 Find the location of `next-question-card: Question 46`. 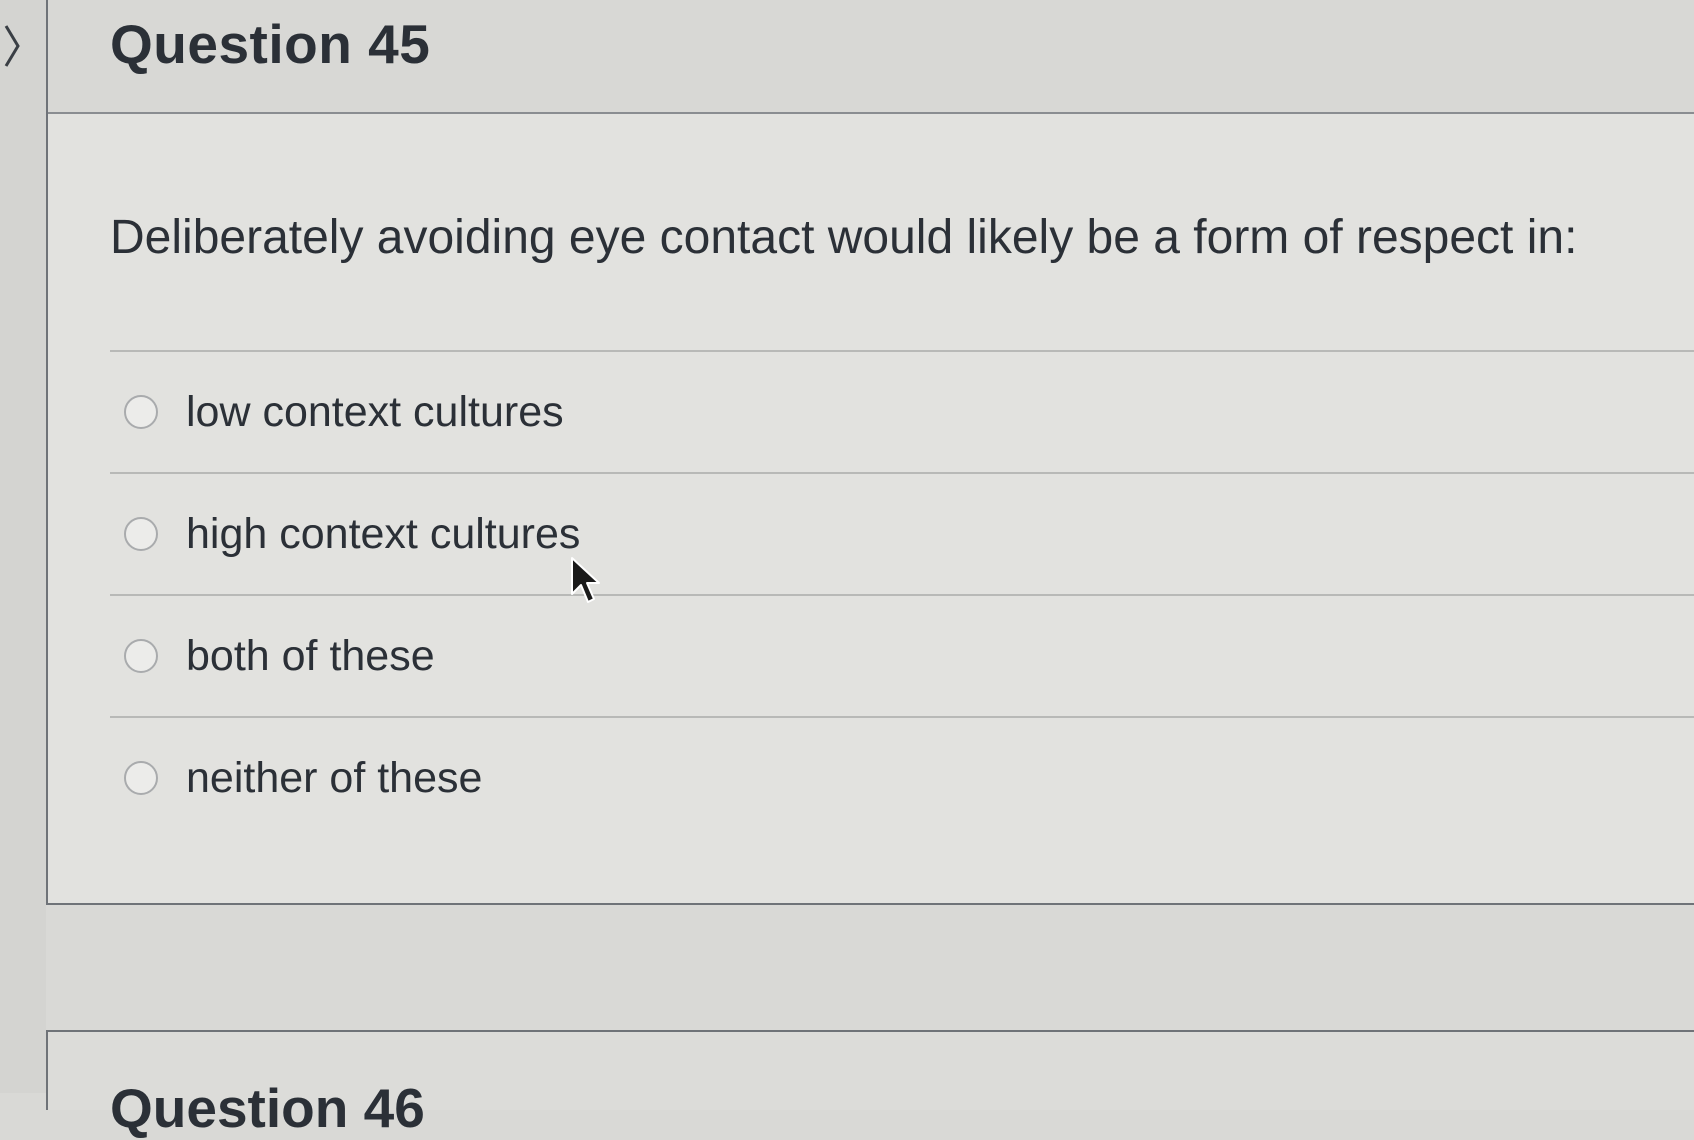

next-question-card: Question 46 is located at coordinates (870, 1084).